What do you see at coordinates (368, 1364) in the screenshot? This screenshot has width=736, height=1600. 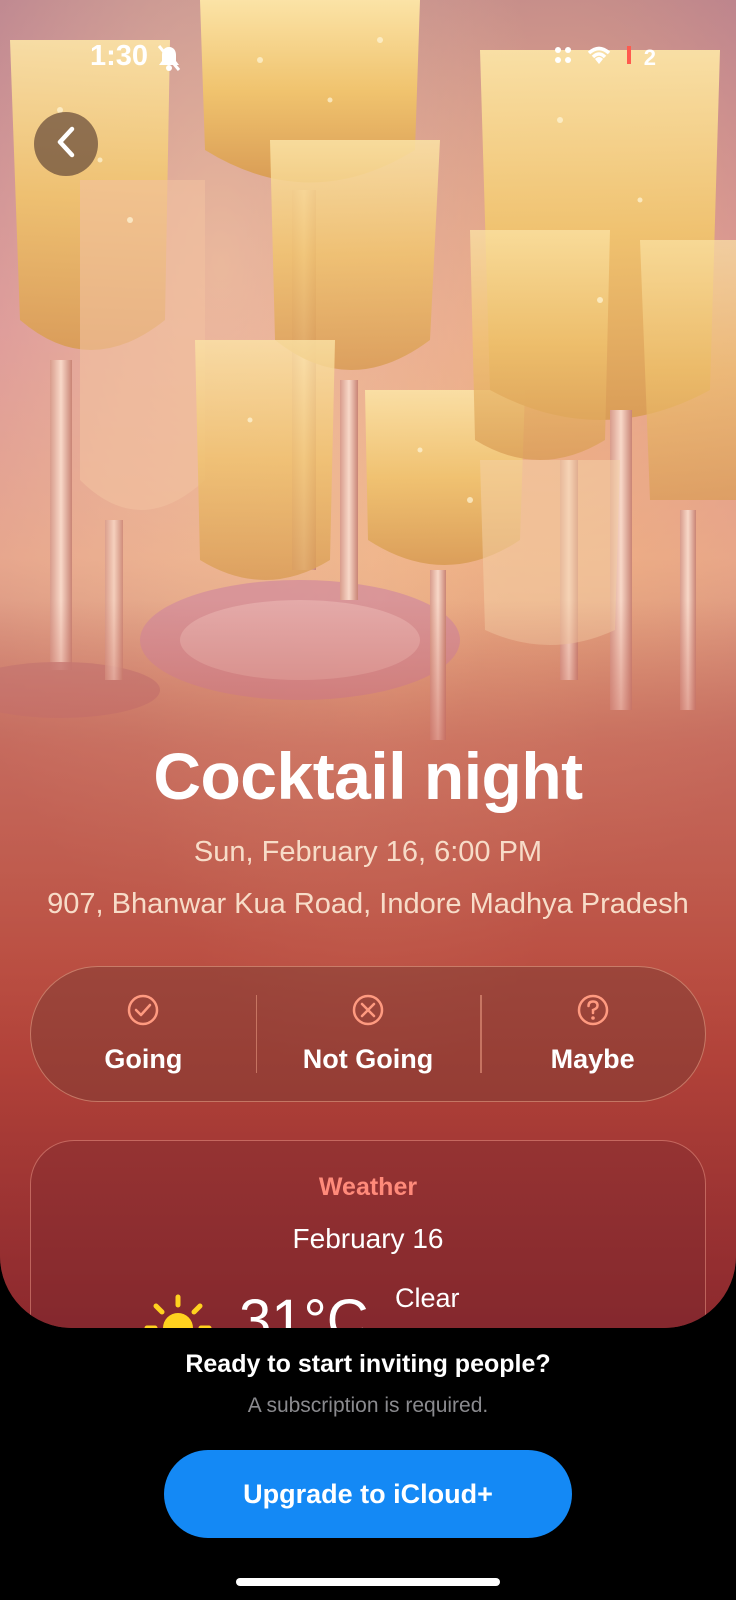 I see `invite-title: Ready to start inviting people?` at bounding box center [368, 1364].